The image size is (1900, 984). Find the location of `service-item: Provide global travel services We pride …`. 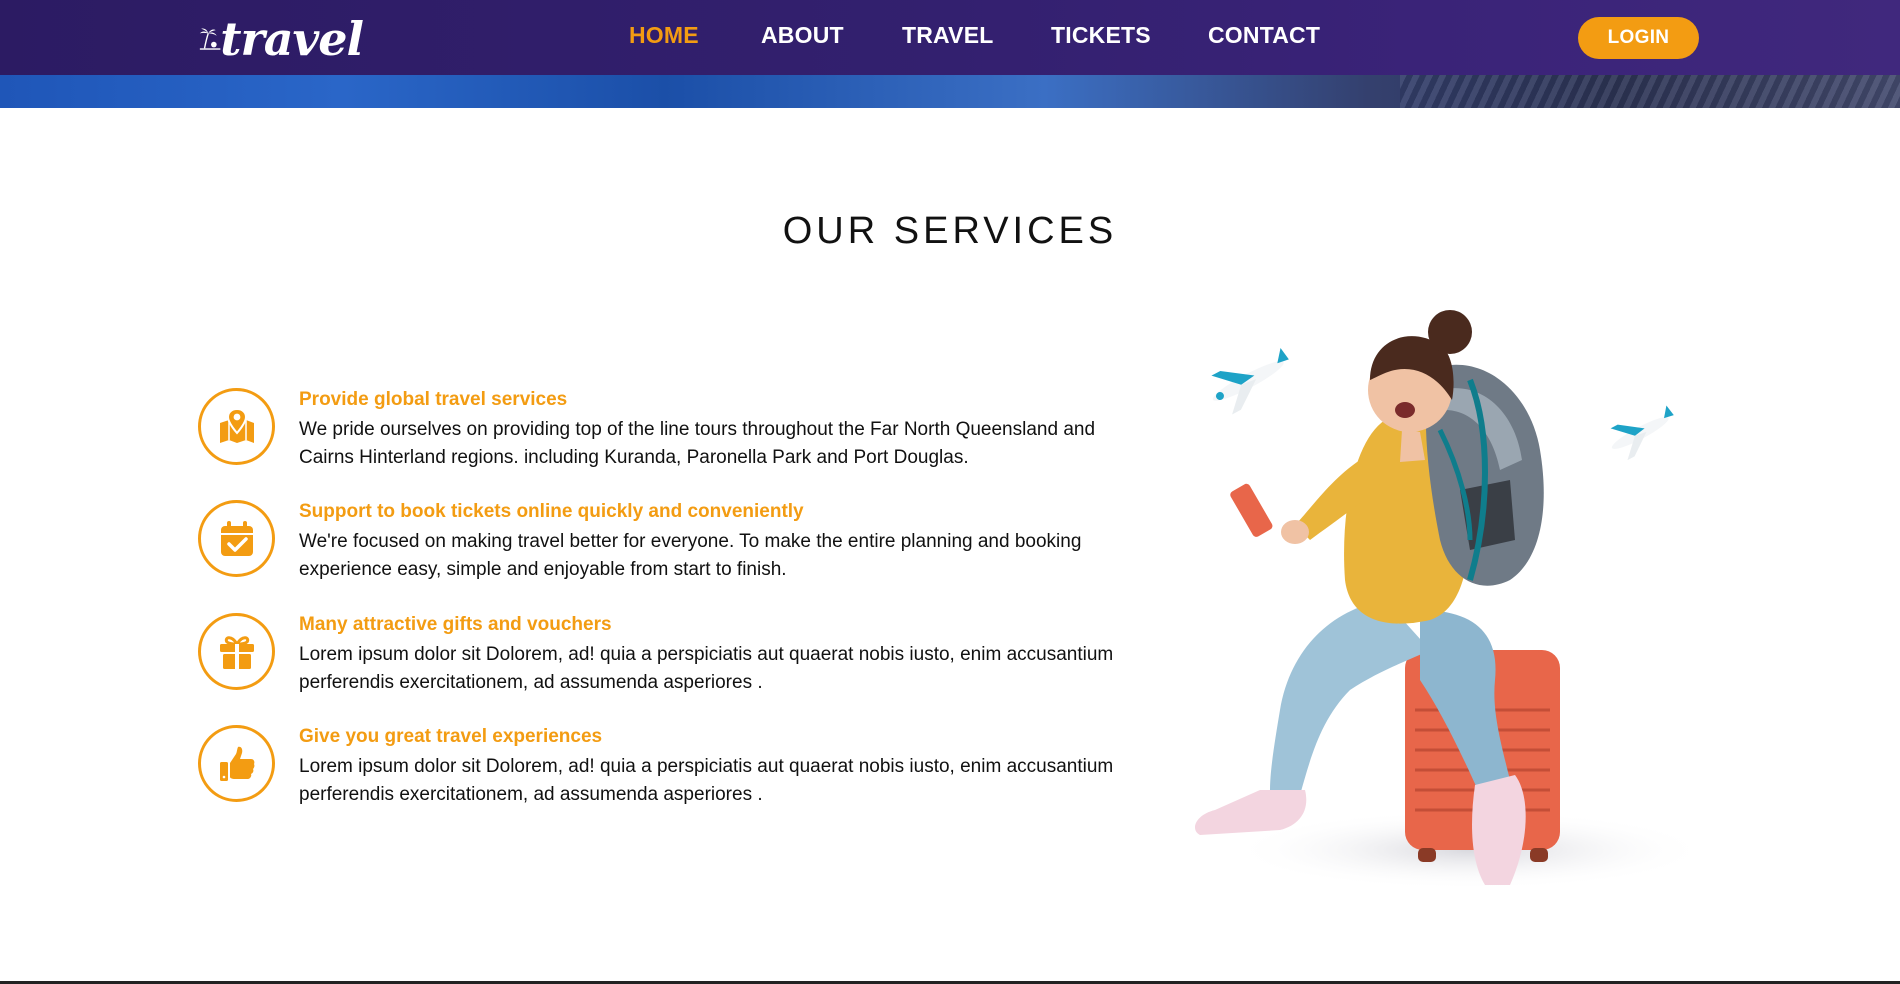

service-item: Provide global travel services We pride … is located at coordinates (658, 438).